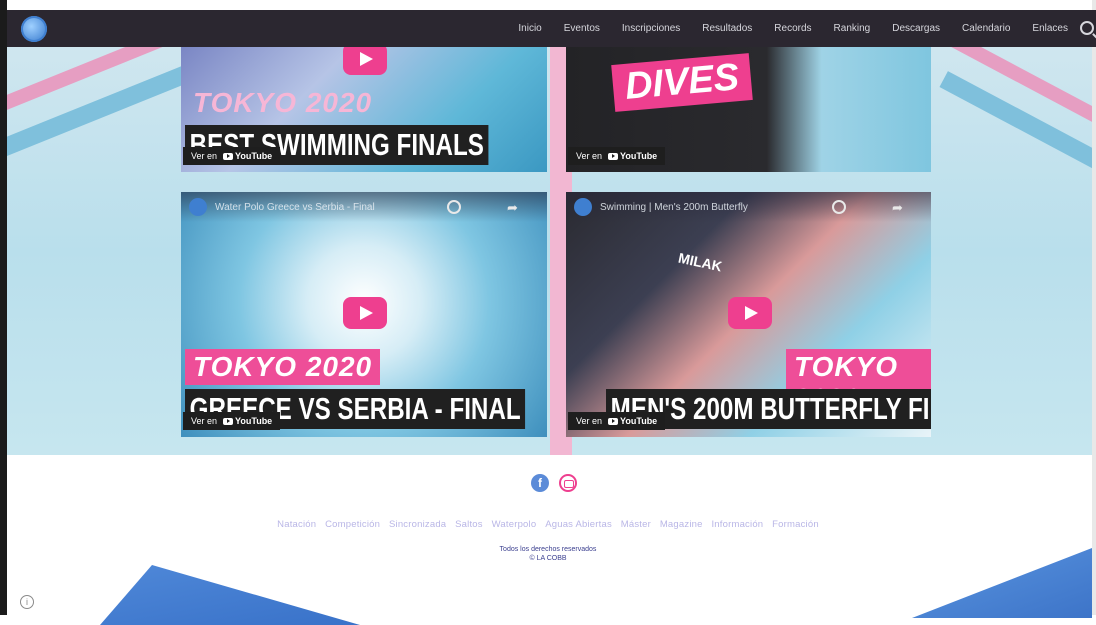 The image size is (1096, 625). Describe the element at coordinates (578, 524) in the screenshot. I see `footer-link: Aguas Abiertas` at that location.